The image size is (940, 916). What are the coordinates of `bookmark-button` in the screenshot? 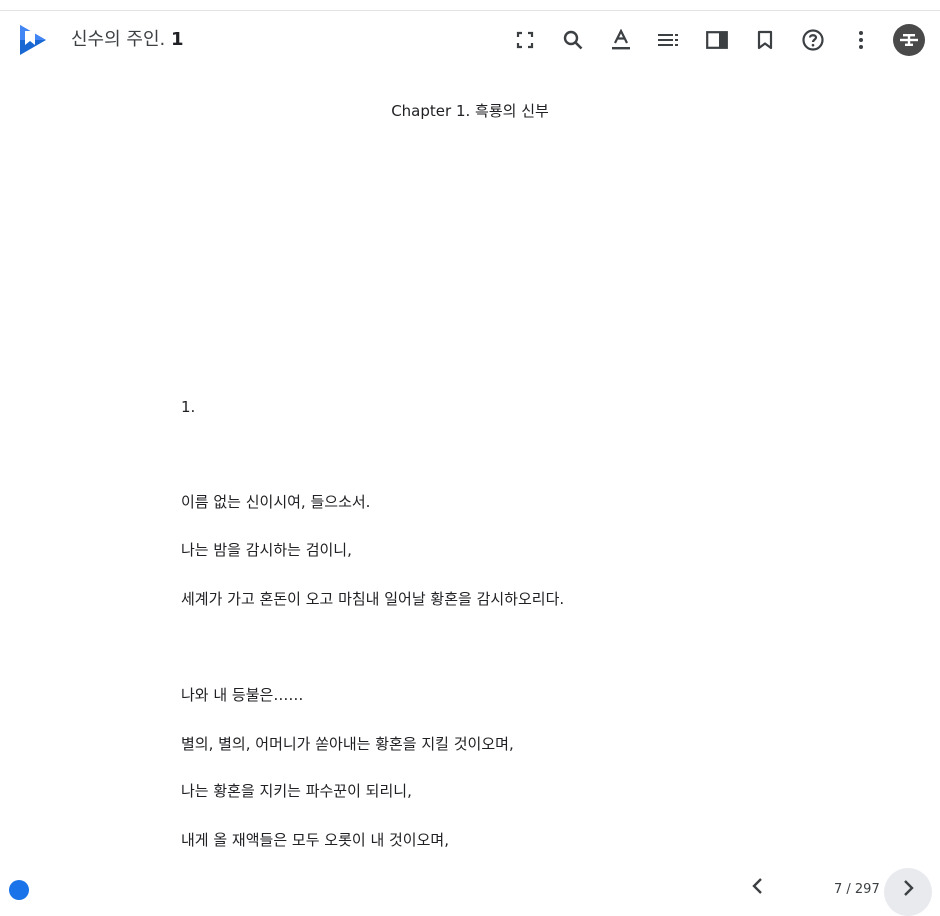 It's located at (765, 40).